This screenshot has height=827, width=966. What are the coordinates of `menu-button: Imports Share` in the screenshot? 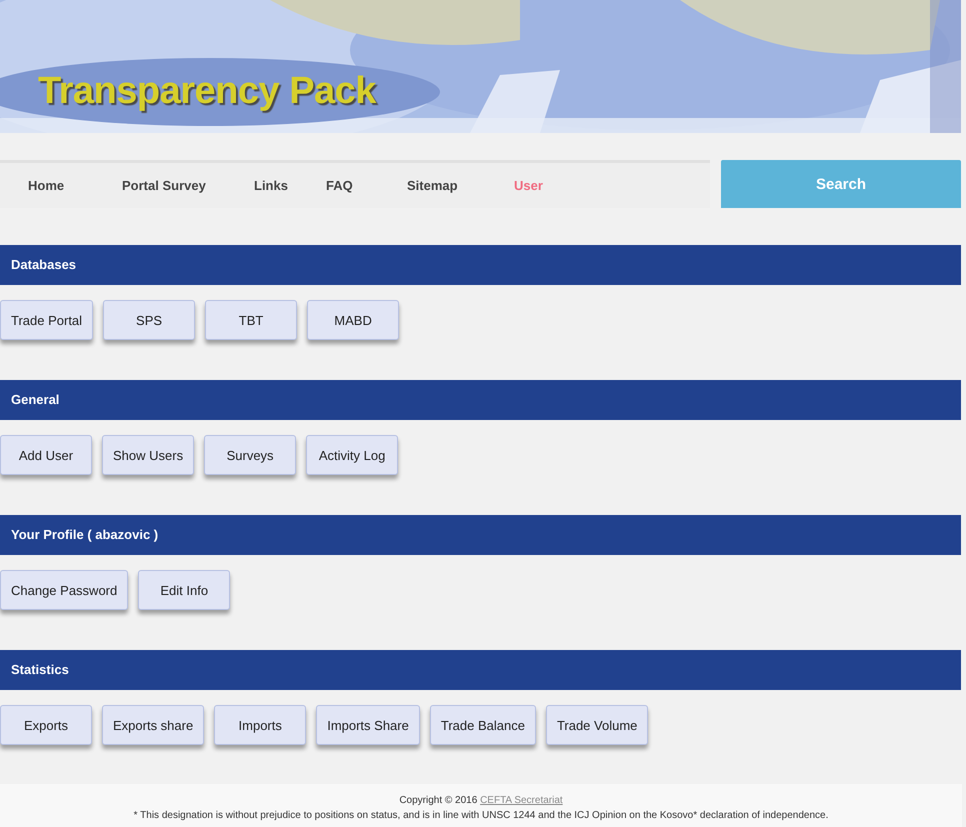 It's located at (368, 725).